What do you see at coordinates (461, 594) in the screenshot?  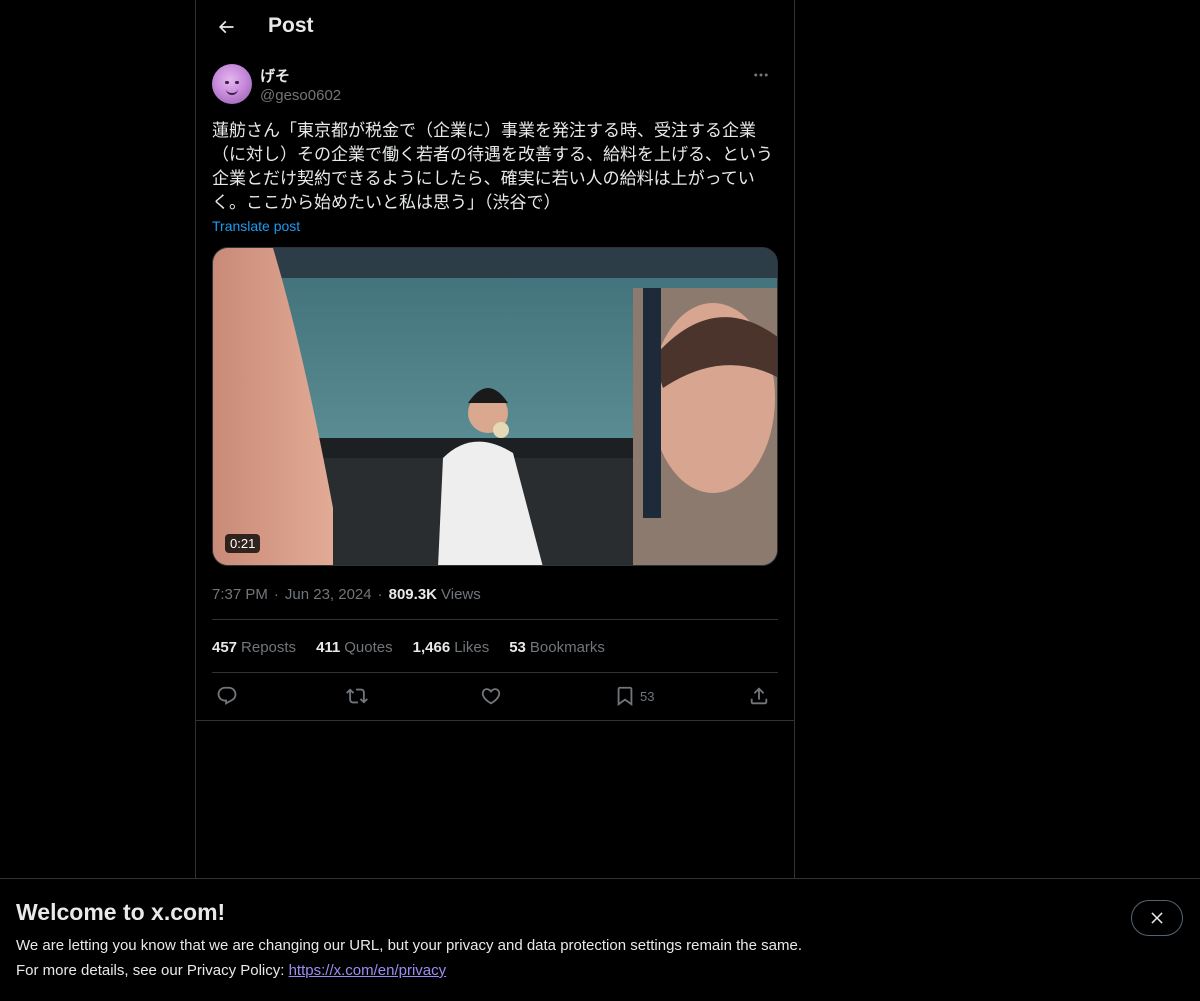 I see `views-label: Views` at bounding box center [461, 594].